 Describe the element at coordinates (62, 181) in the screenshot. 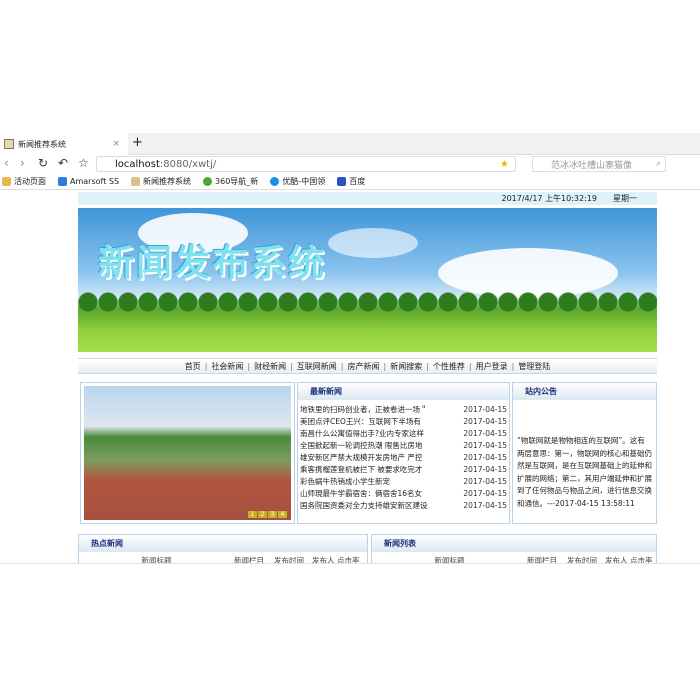

I see `amarsoft-icon` at that location.